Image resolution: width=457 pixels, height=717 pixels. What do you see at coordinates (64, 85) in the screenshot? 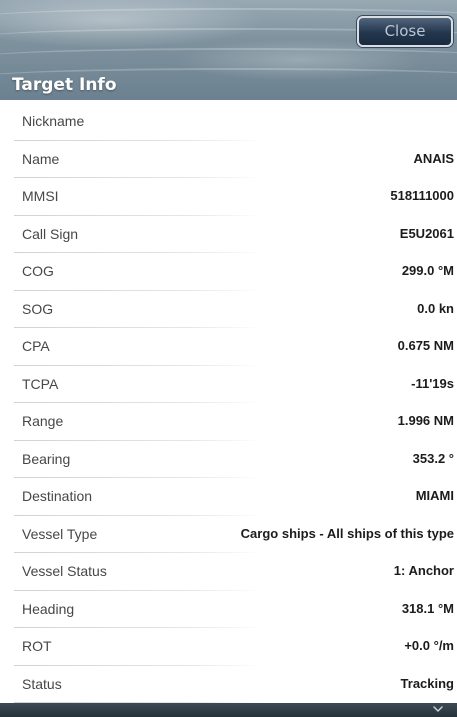
I see `page-title: Target Info` at bounding box center [64, 85].